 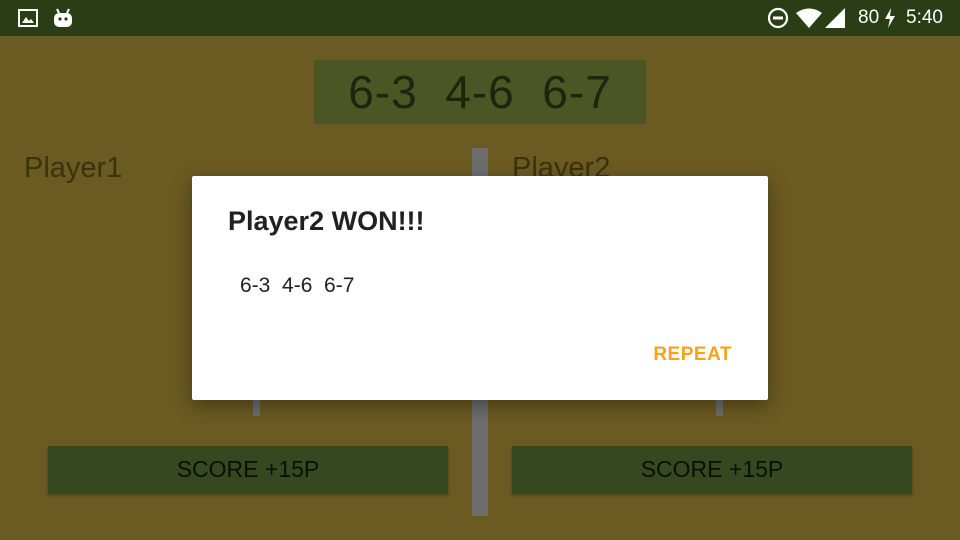 I want to click on dialog-message: 6-3 4-6 6-7, so click(x=297, y=285).